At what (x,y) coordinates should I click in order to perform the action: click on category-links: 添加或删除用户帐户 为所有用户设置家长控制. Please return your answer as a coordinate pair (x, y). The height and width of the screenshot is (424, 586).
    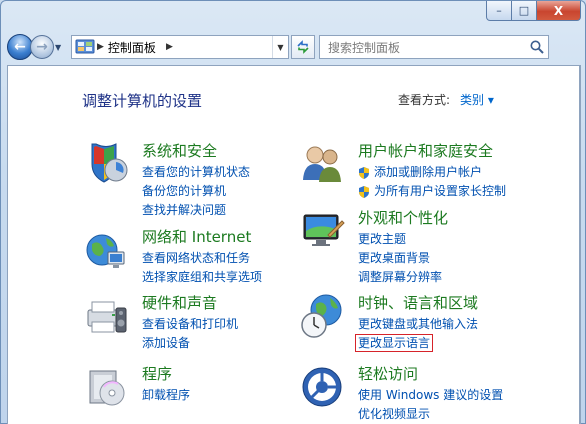
    Looking at the image, I should click on (432, 182).